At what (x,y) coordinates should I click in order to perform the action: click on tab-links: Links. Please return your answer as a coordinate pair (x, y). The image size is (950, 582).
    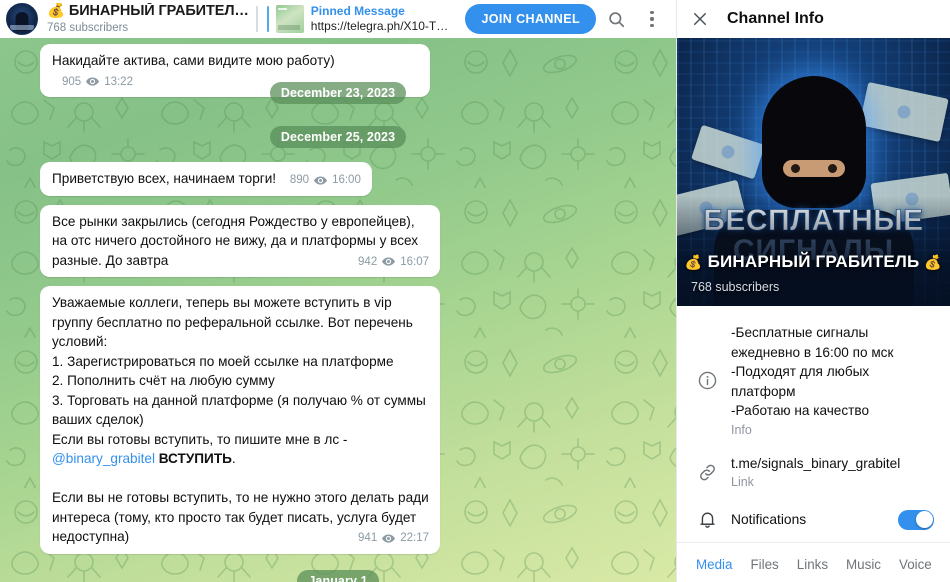
    Looking at the image, I should click on (812, 562).